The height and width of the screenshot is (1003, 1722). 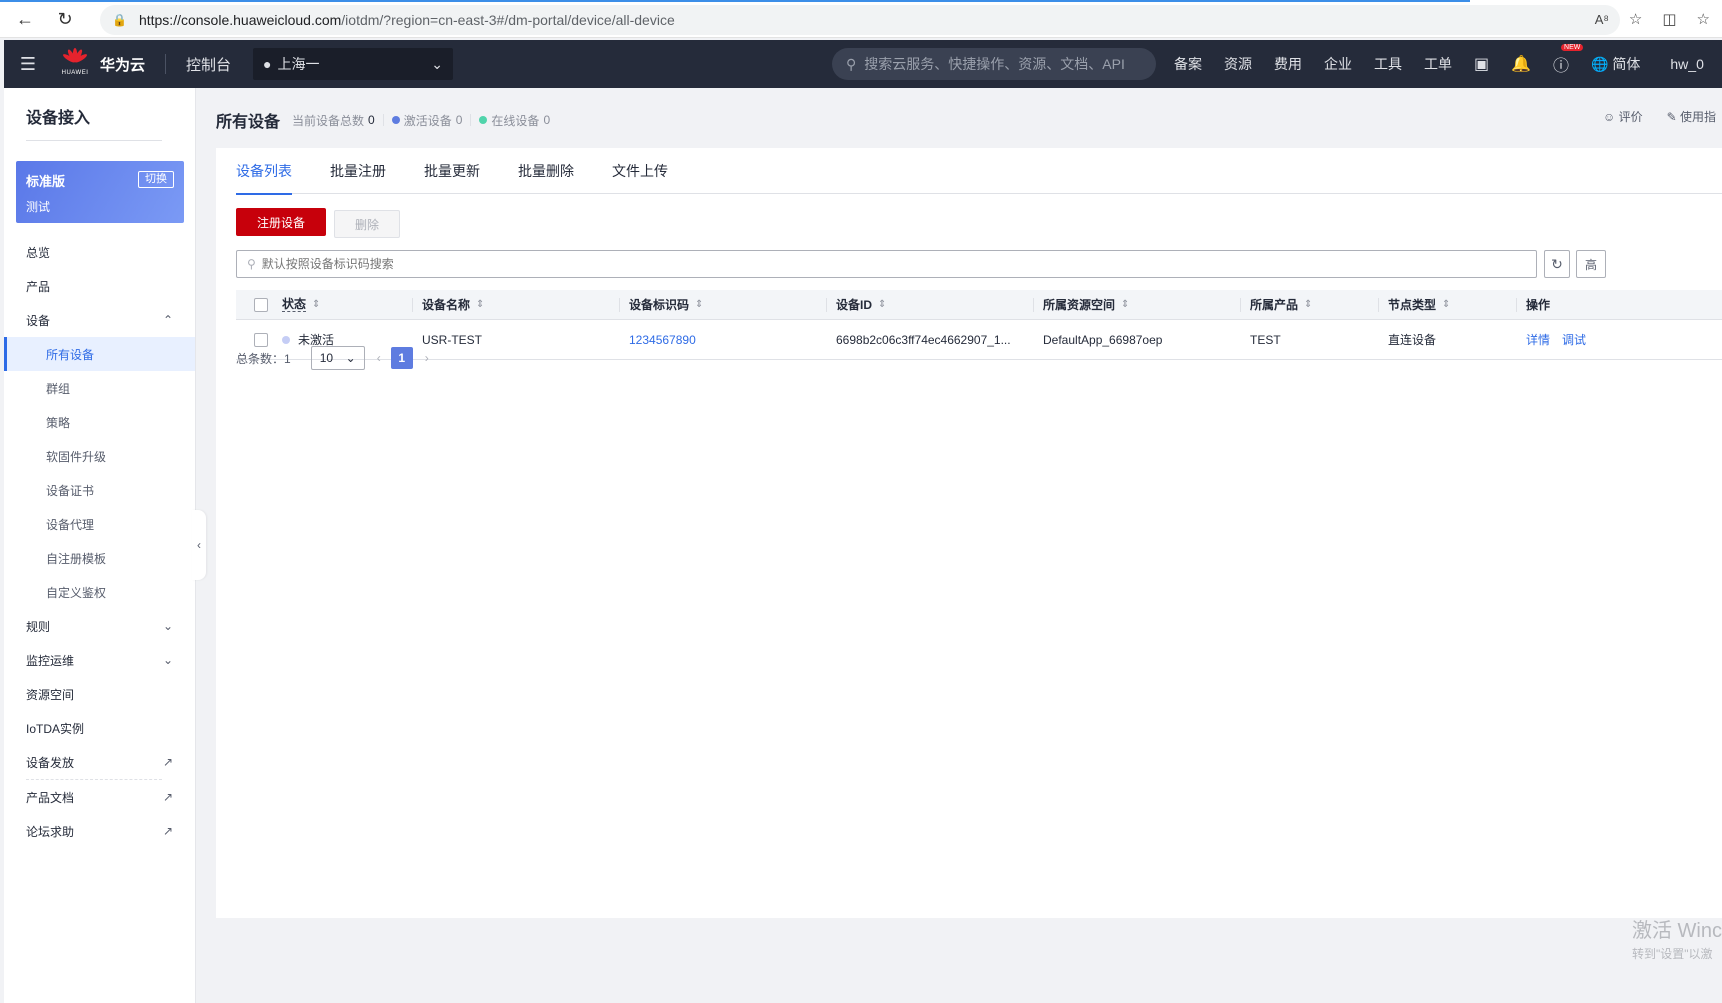 I want to click on split-screen-icon: ◫, so click(x=1669, y=19).